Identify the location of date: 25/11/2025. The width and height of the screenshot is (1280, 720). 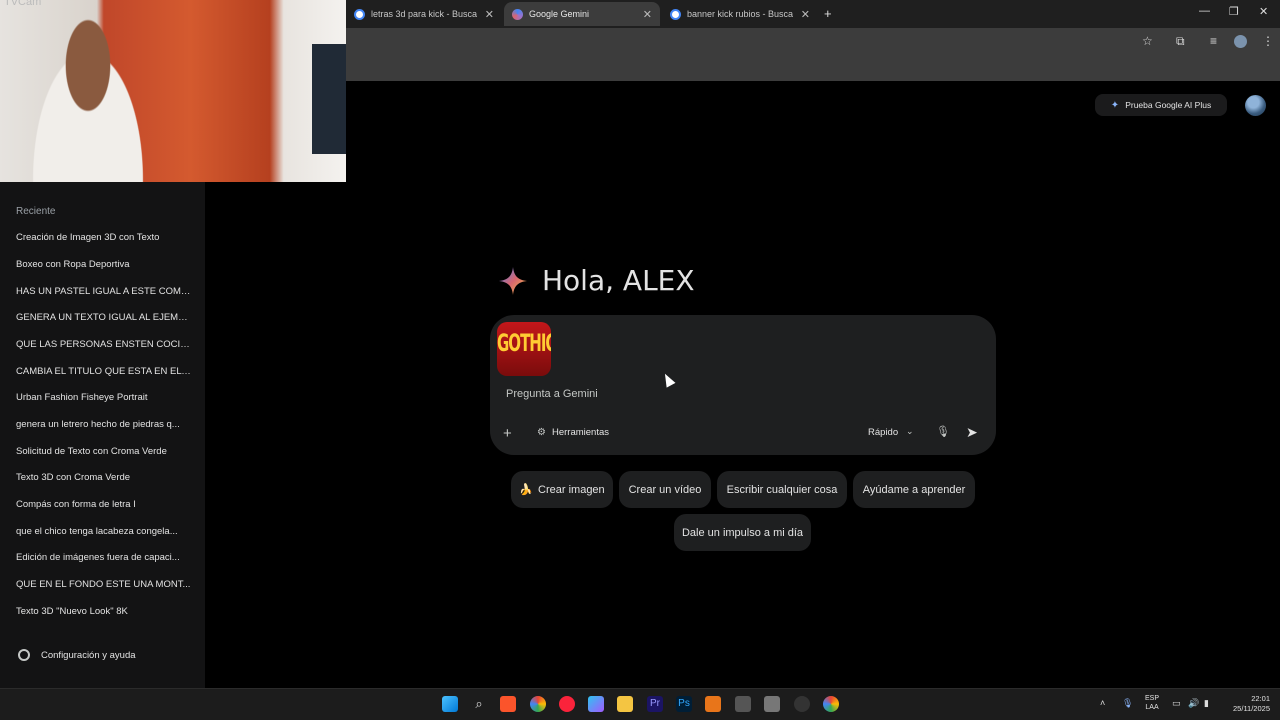
(1251, 708).